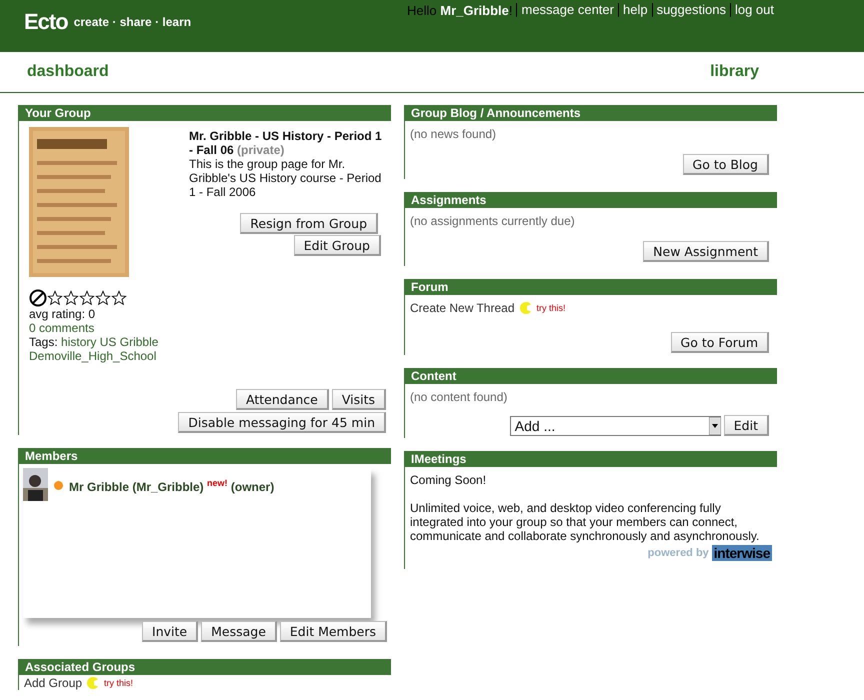 Image resolution: width=864 pixels, height=700 pixels. Describe the element at coordinates (133, 22) in the screenshot. I see `tagline: create · share · learn` at that location.